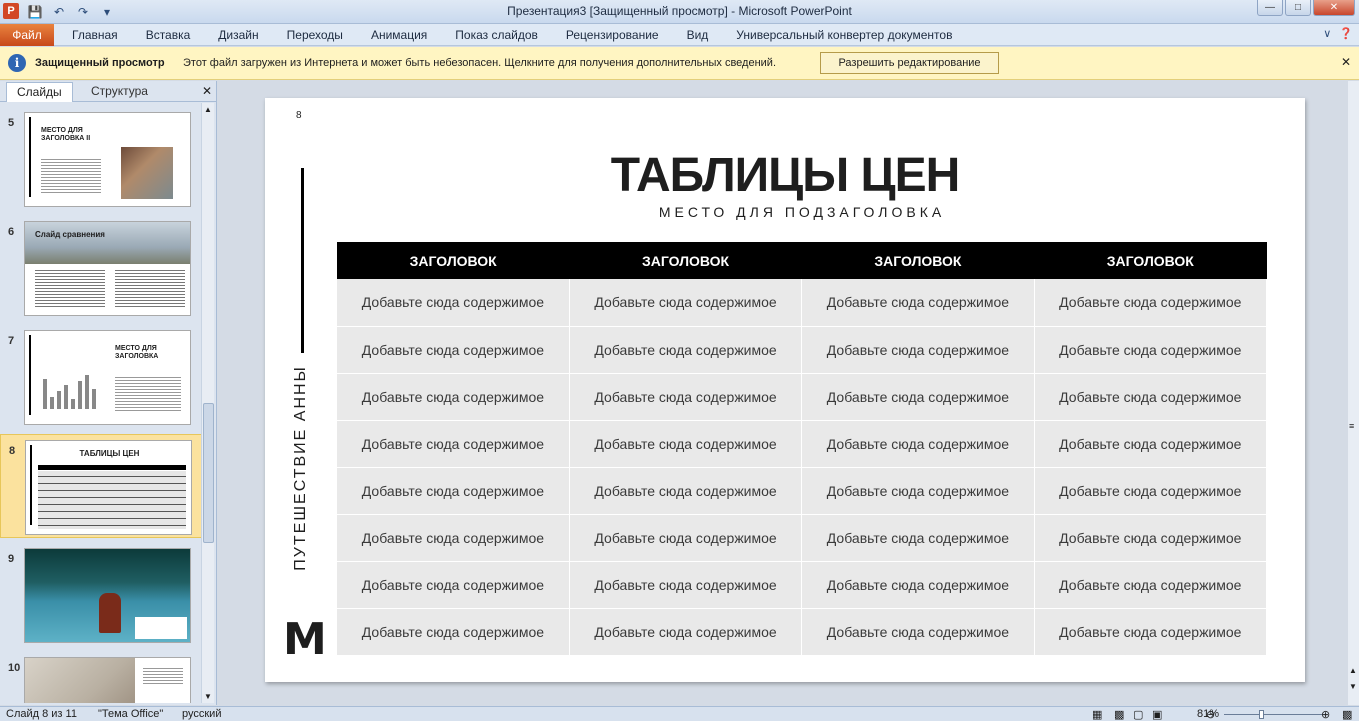 This screenshot has width=1359, height=721. Describe the element at coordinates (208, 109) in the screenshot. I see `scroll-up-icon: ▲` at that location.